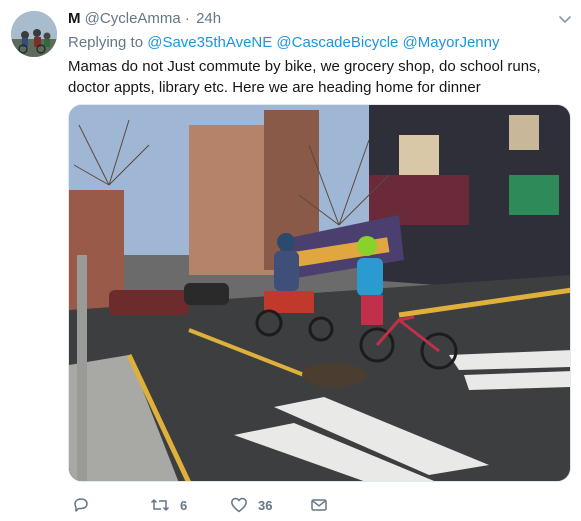 This screenshot has width=581, height=521. Describe the element at coordinates (278, 505) in the screenshot. I see `tweet-actions: 6 36` at that location.